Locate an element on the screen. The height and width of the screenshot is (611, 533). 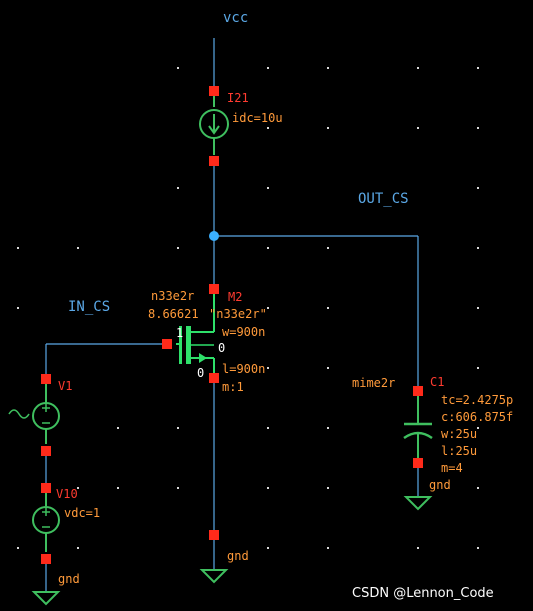
ground-cap: gnd is located at coordinates (427, 494).